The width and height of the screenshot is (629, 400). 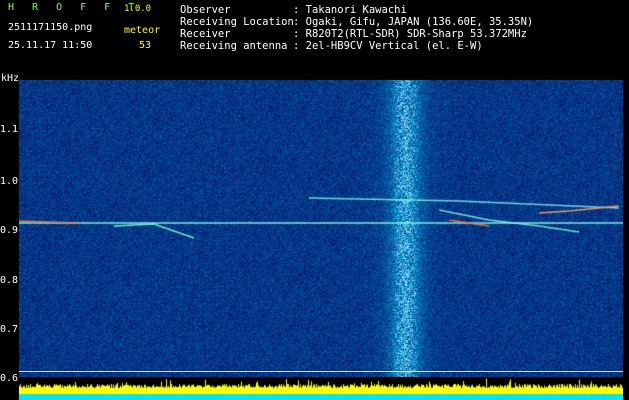 What do you see at coordinates (350, 10) in the screenshot?
I see `info-value-observer: : Takanori Kawachi` at bounding box center [350, 10].